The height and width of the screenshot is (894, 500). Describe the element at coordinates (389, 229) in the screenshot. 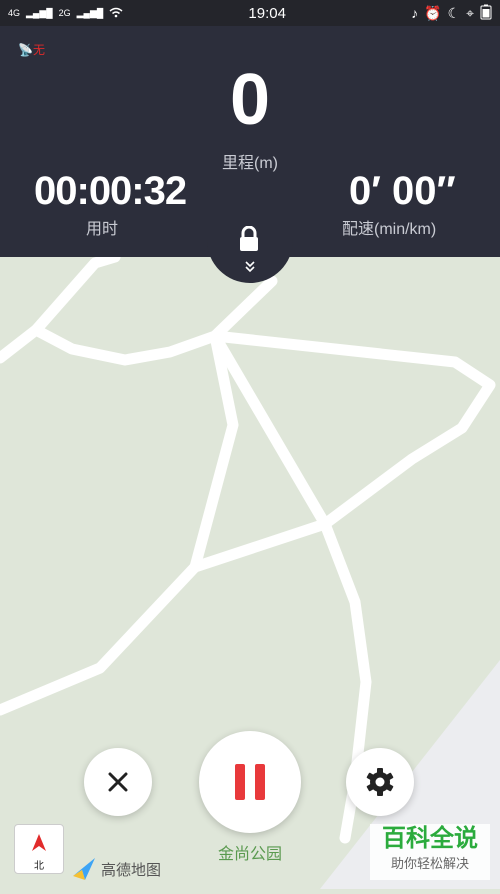

I see `pace-label: 配速(min/km)` at that location.